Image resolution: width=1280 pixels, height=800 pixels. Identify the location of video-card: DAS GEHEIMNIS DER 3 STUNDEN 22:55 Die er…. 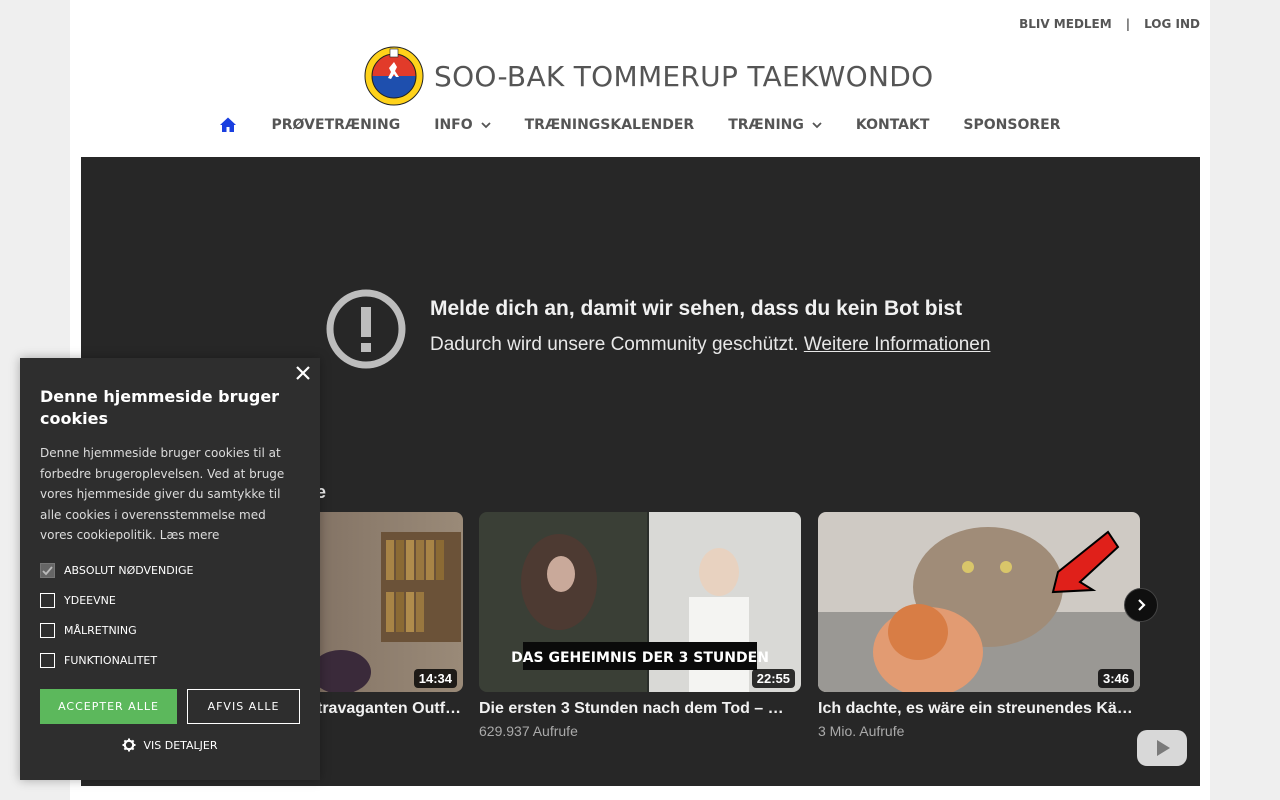
(640, 625).